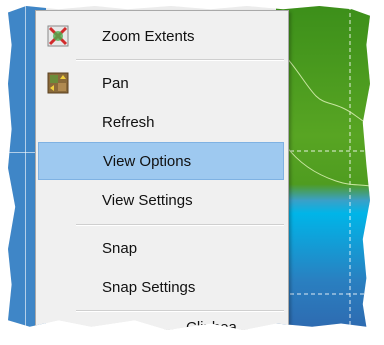  Describe the element at coordinates (128, 122) in the screenshot. I see `menu-item-label: Refresh` at that location.